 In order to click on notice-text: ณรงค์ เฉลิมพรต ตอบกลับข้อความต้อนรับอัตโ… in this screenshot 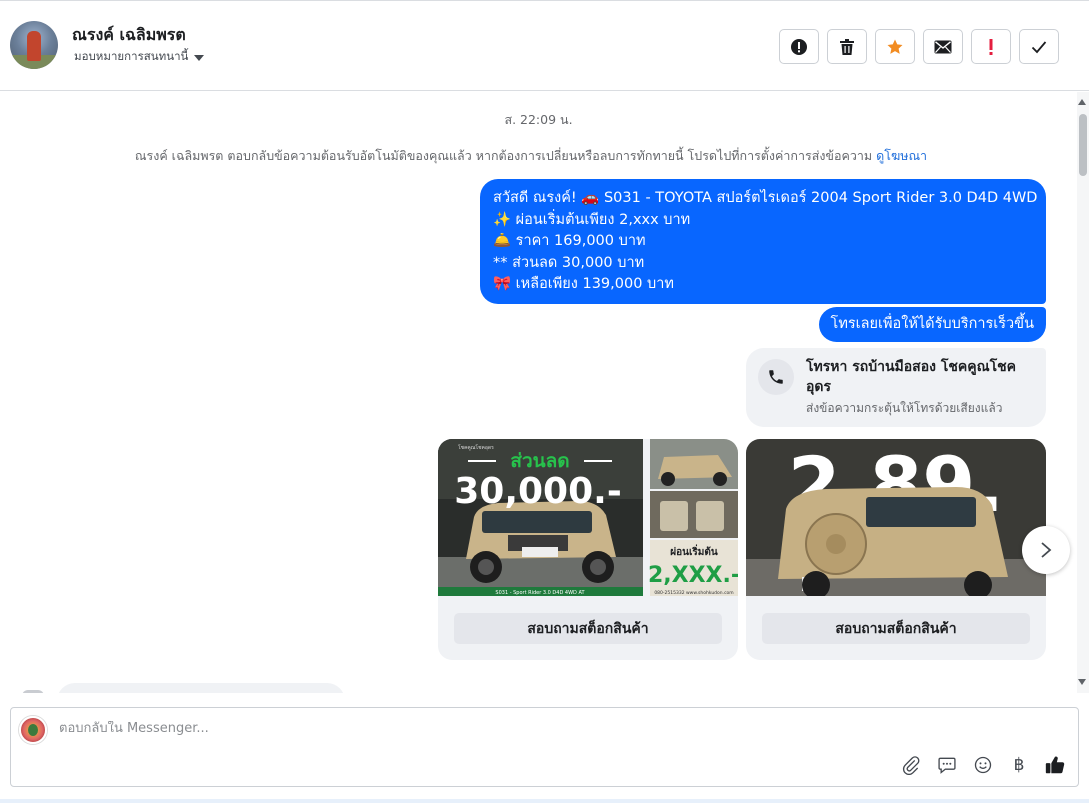, I will do `click(505, 155)`.